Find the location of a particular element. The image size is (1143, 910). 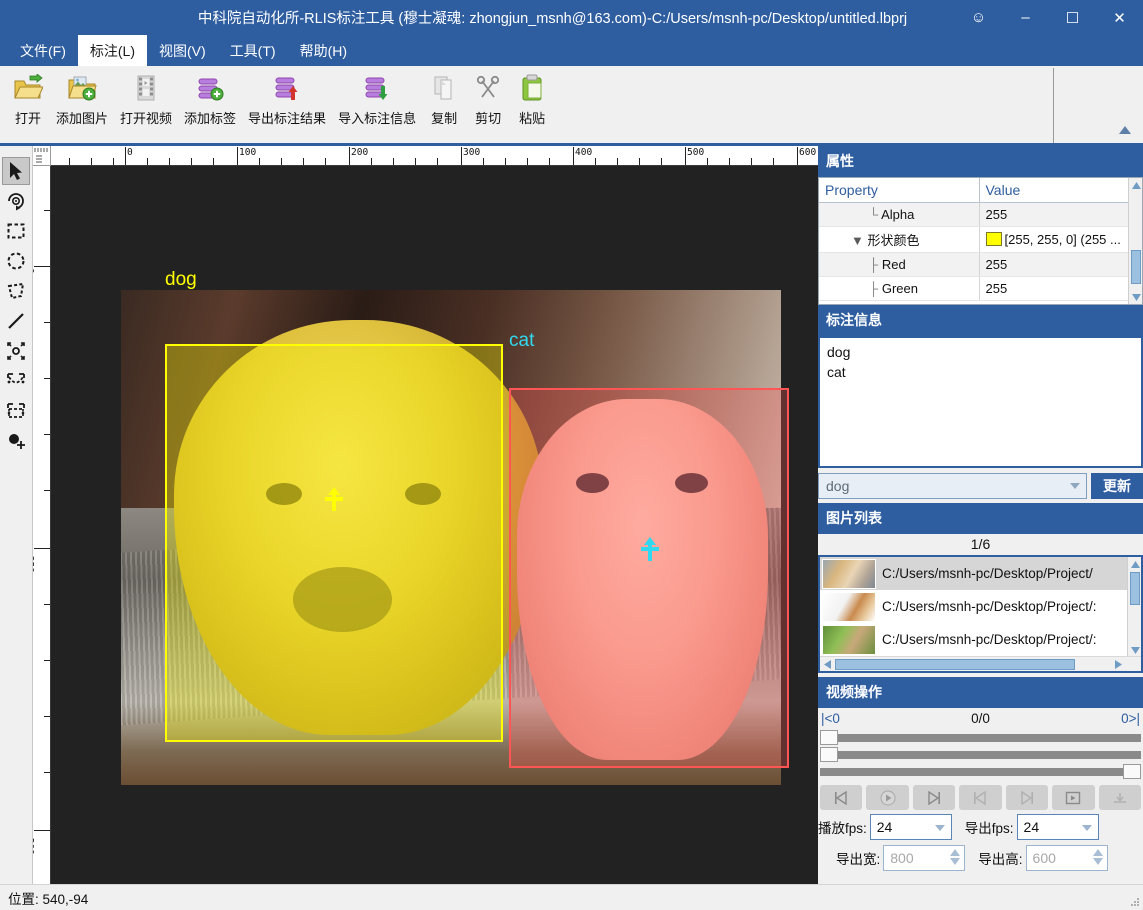

smiley-icon: ☺ is located at coordinates (978, 17).